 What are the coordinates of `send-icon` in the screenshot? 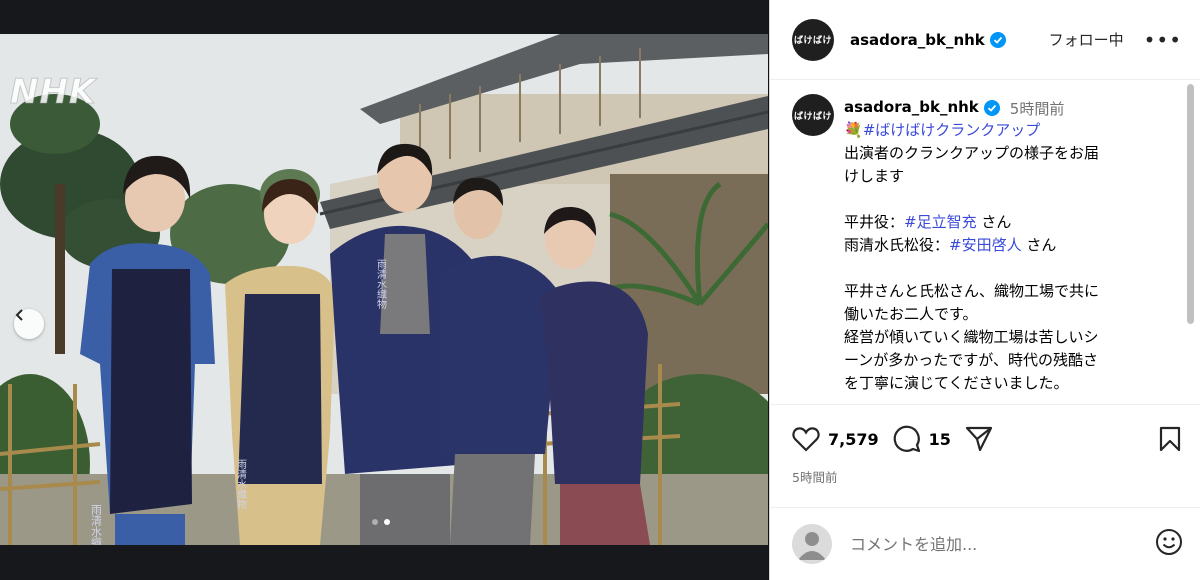 It's located at (978, 439).